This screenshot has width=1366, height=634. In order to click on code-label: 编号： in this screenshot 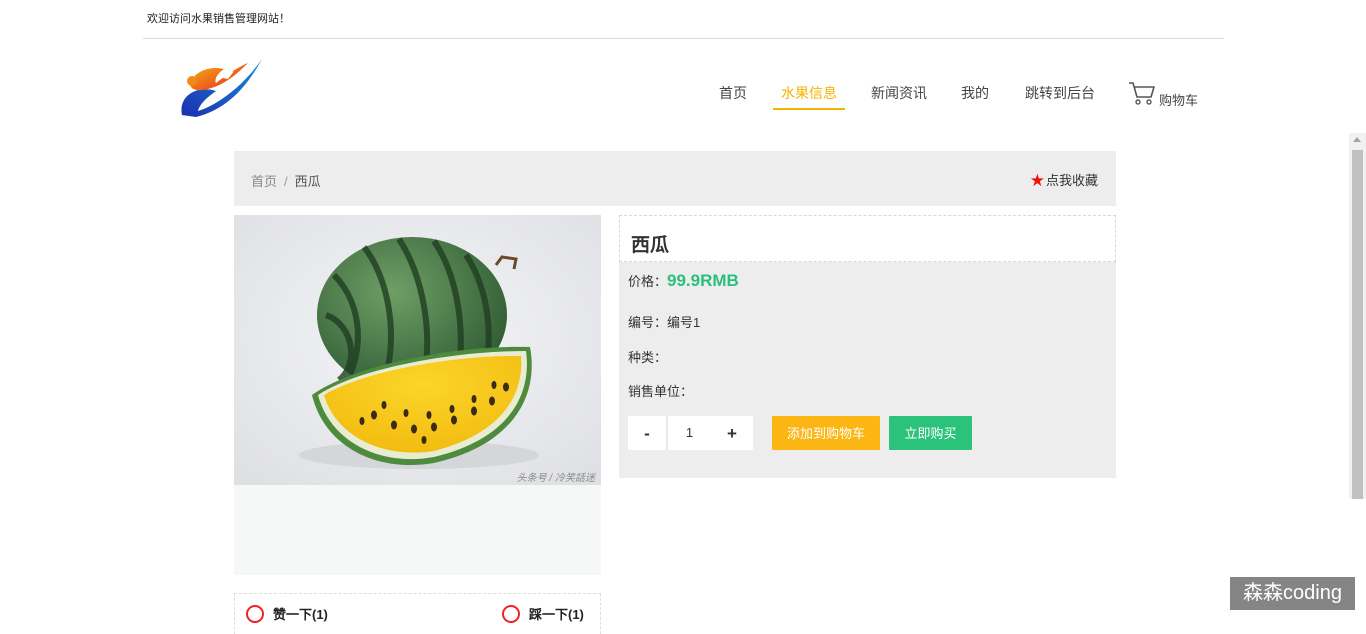, I will do `click(648, 322)`.